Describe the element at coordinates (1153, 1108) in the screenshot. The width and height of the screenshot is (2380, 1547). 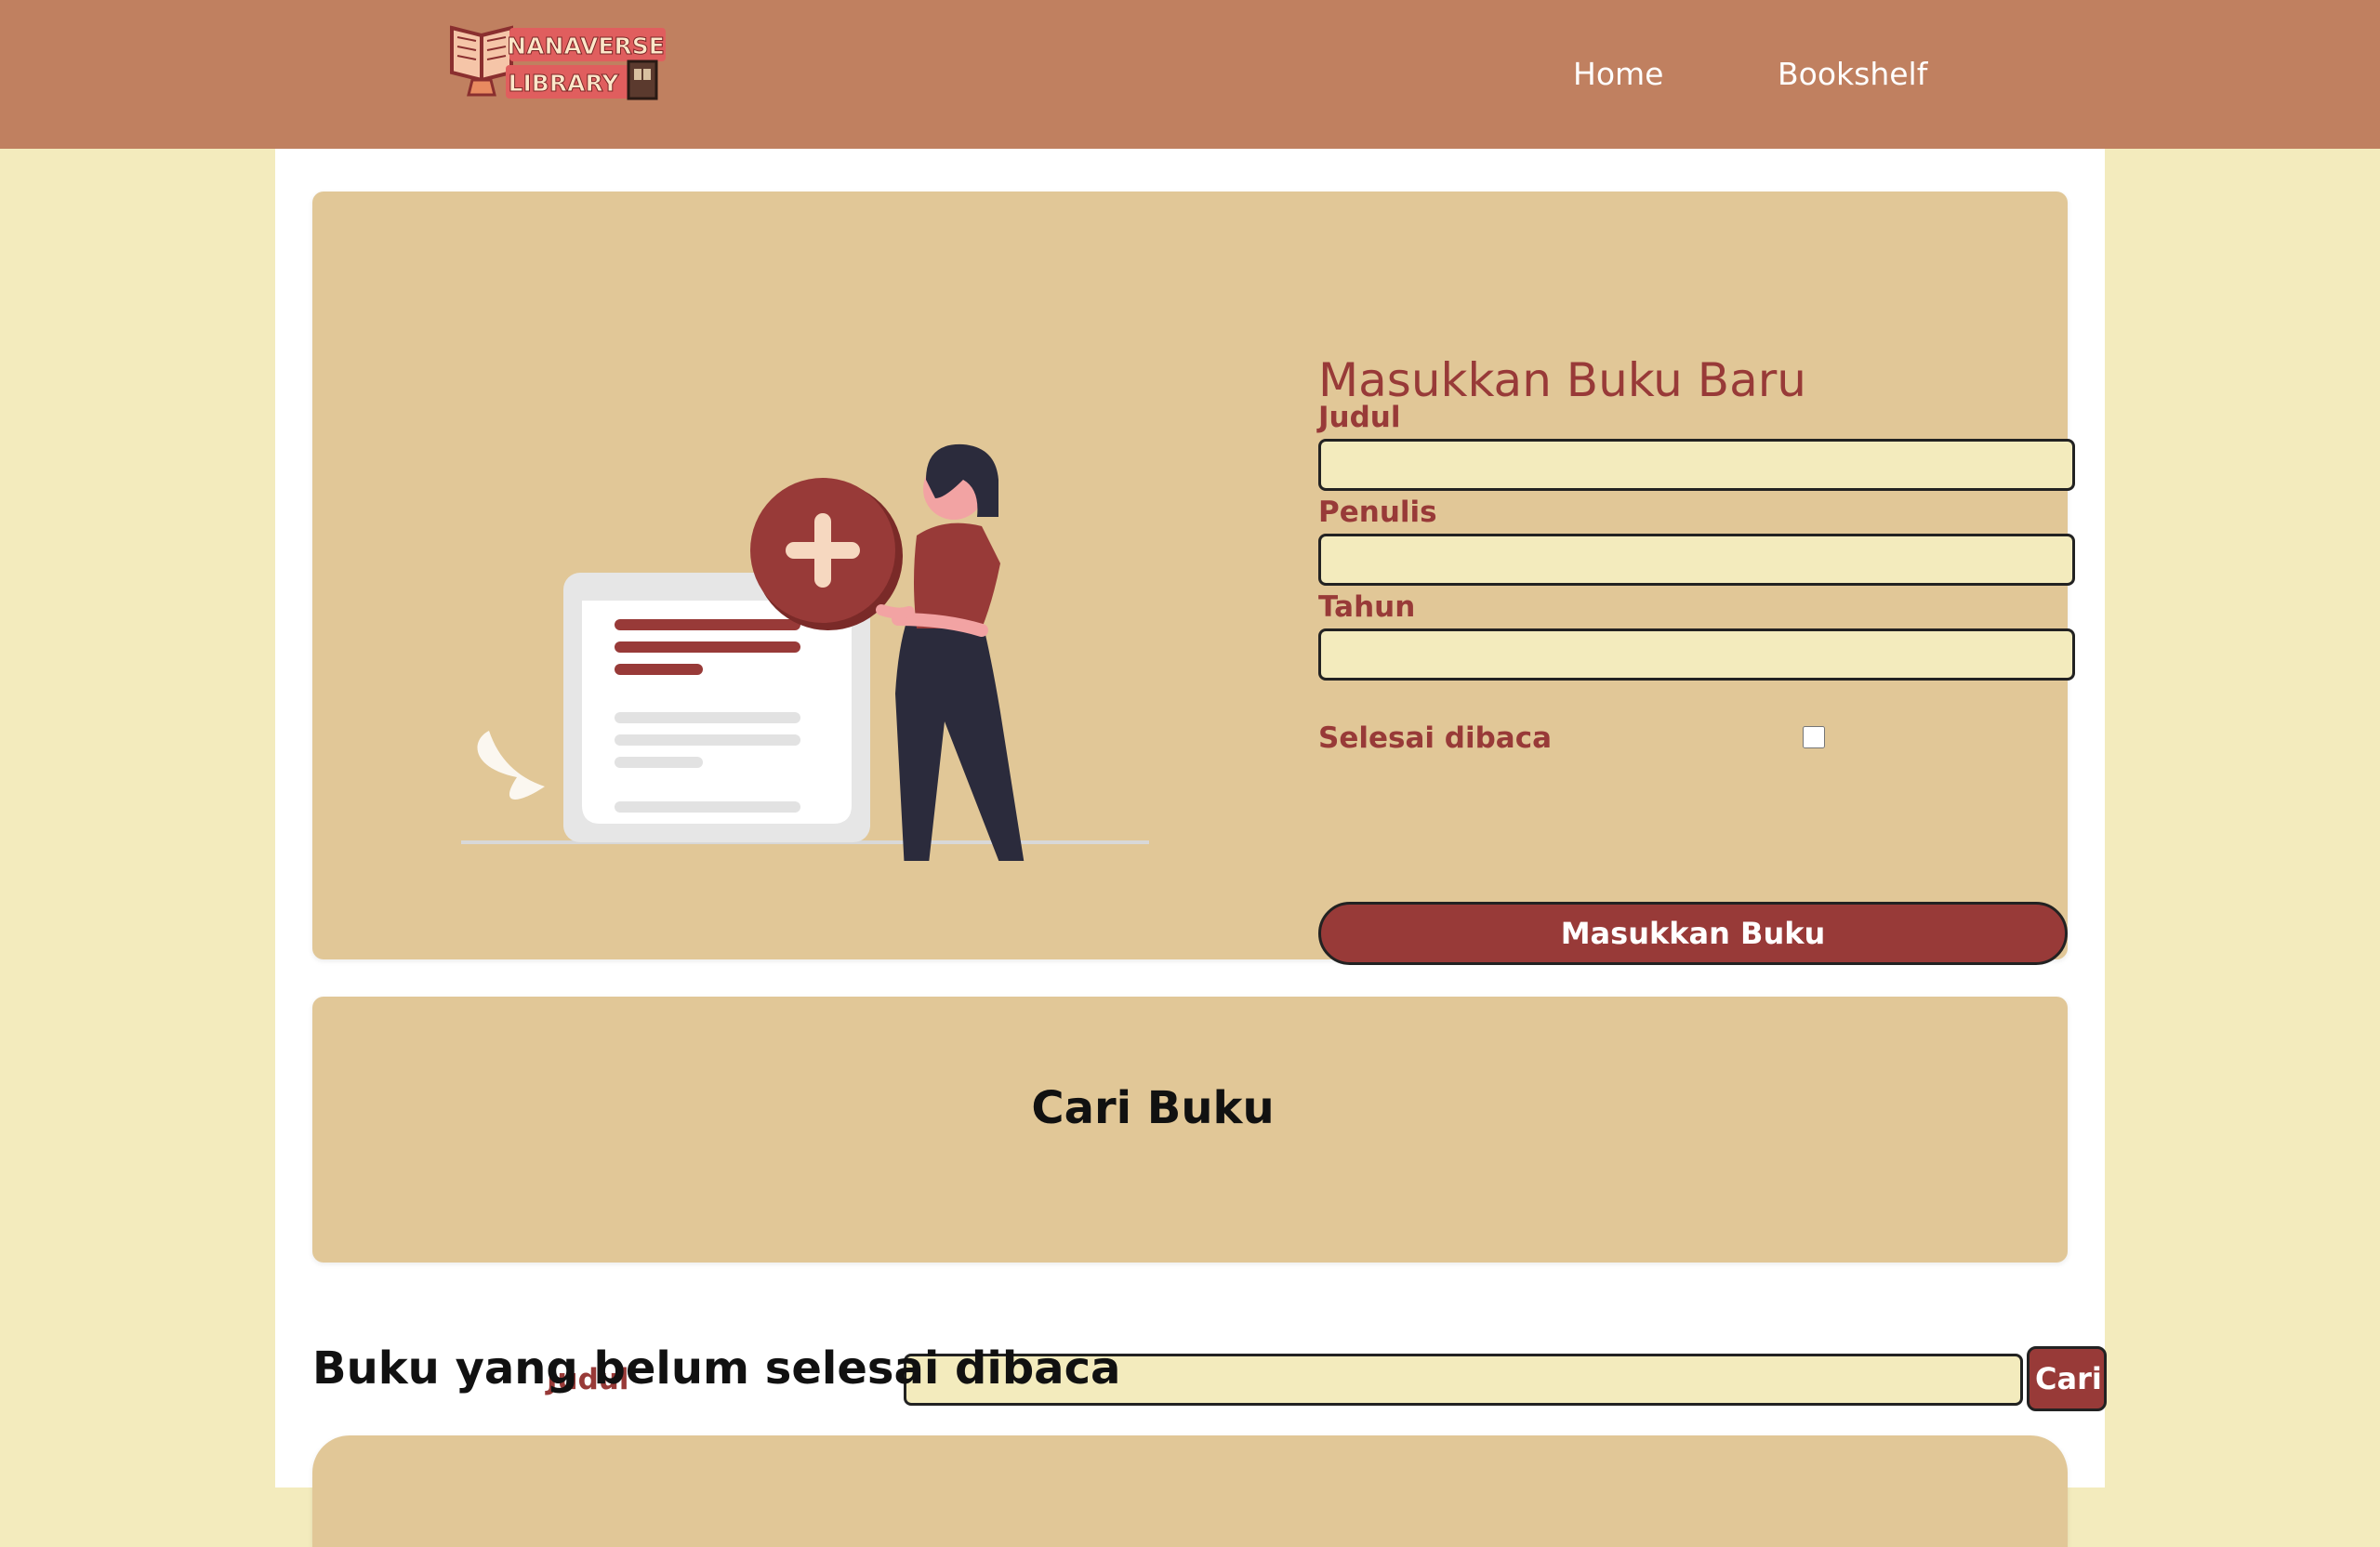
I see `search-section-title: Cari Buku` at that location.